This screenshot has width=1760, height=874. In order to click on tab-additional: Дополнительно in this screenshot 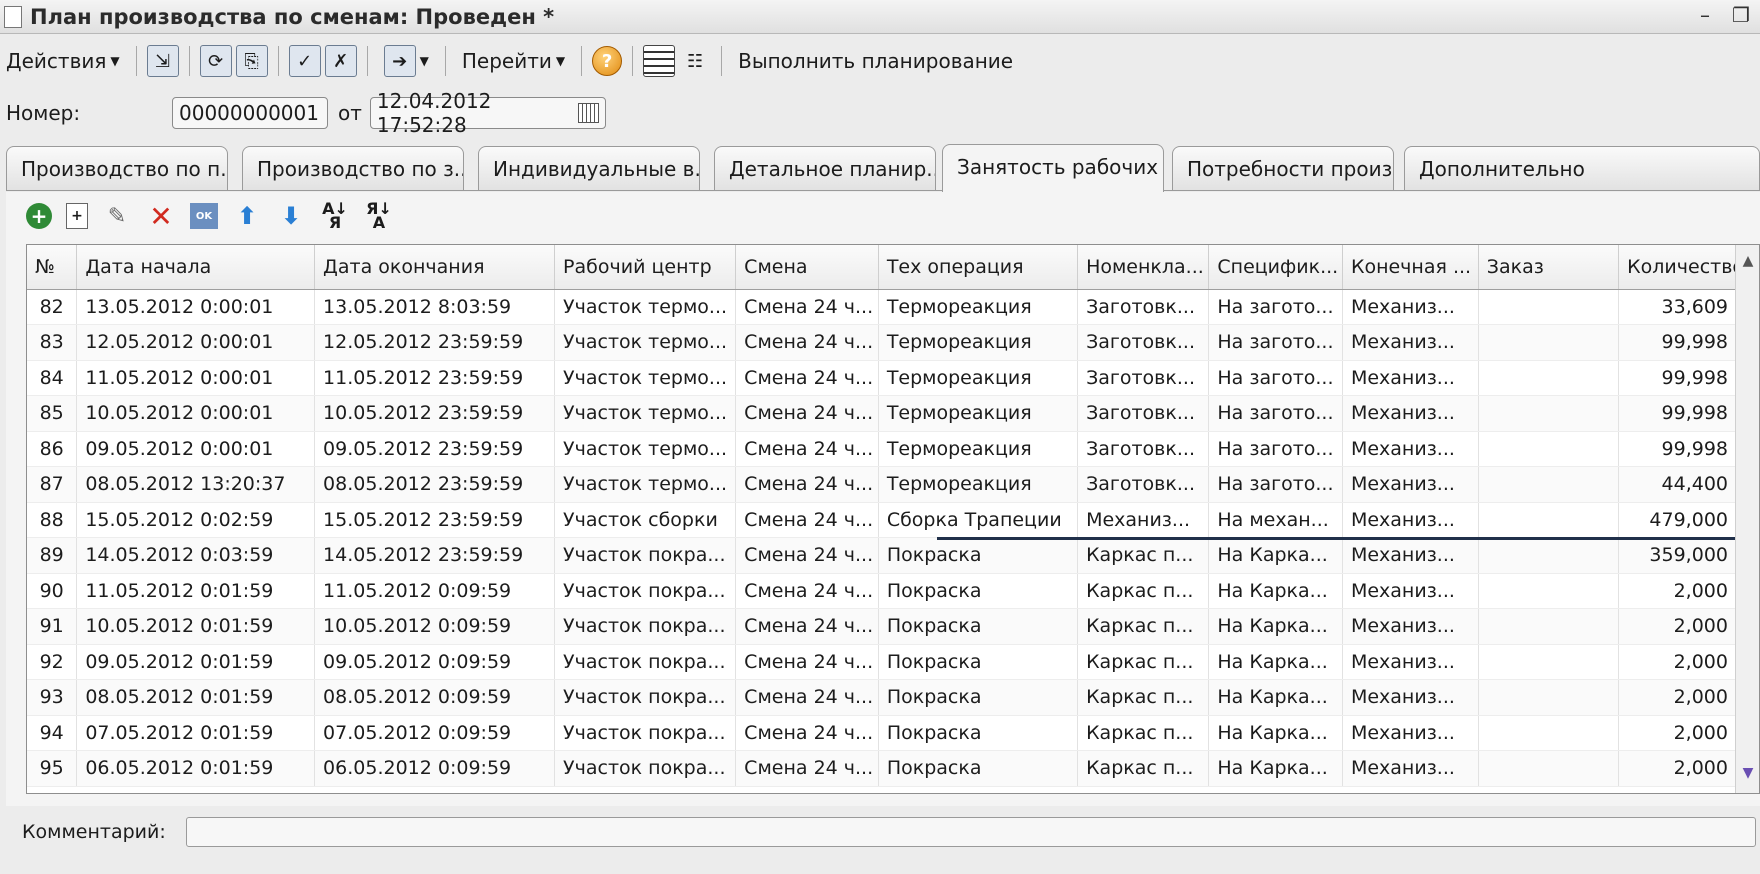, I will do `click(1582, 168)`.